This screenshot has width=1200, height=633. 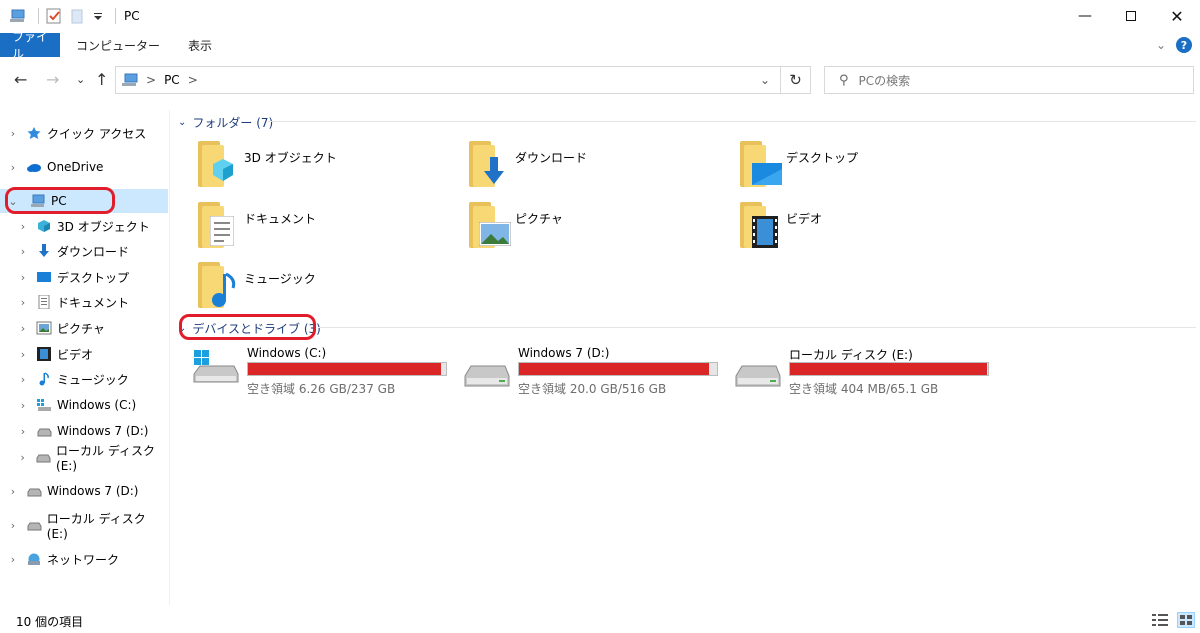 What do you see at coordinates (200, 45) in the screenshot?
I see `tab-view: 表示` at bounding box center [200, 45].